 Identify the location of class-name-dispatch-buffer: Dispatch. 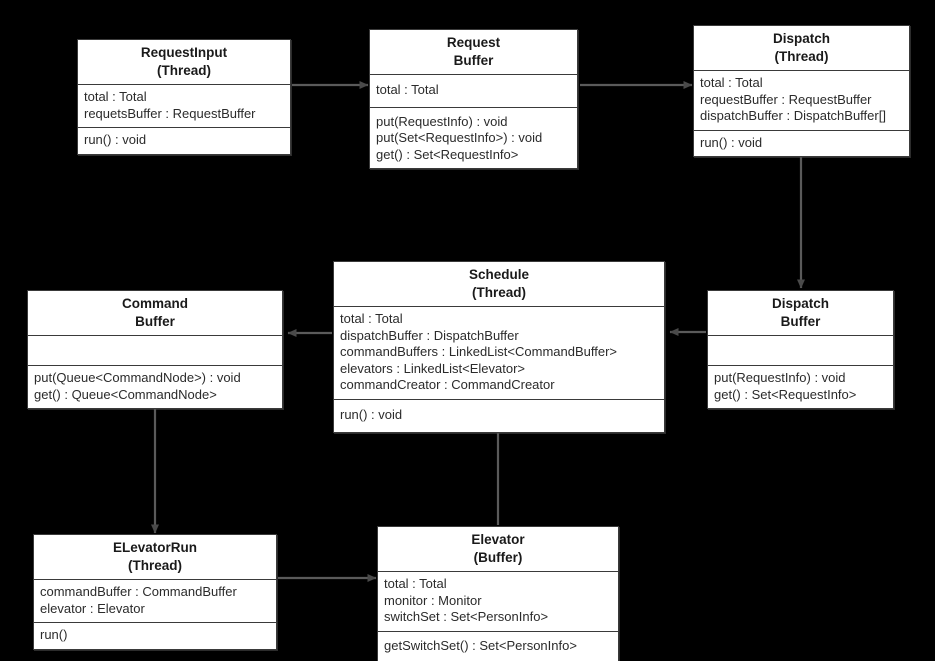
(800, 303).